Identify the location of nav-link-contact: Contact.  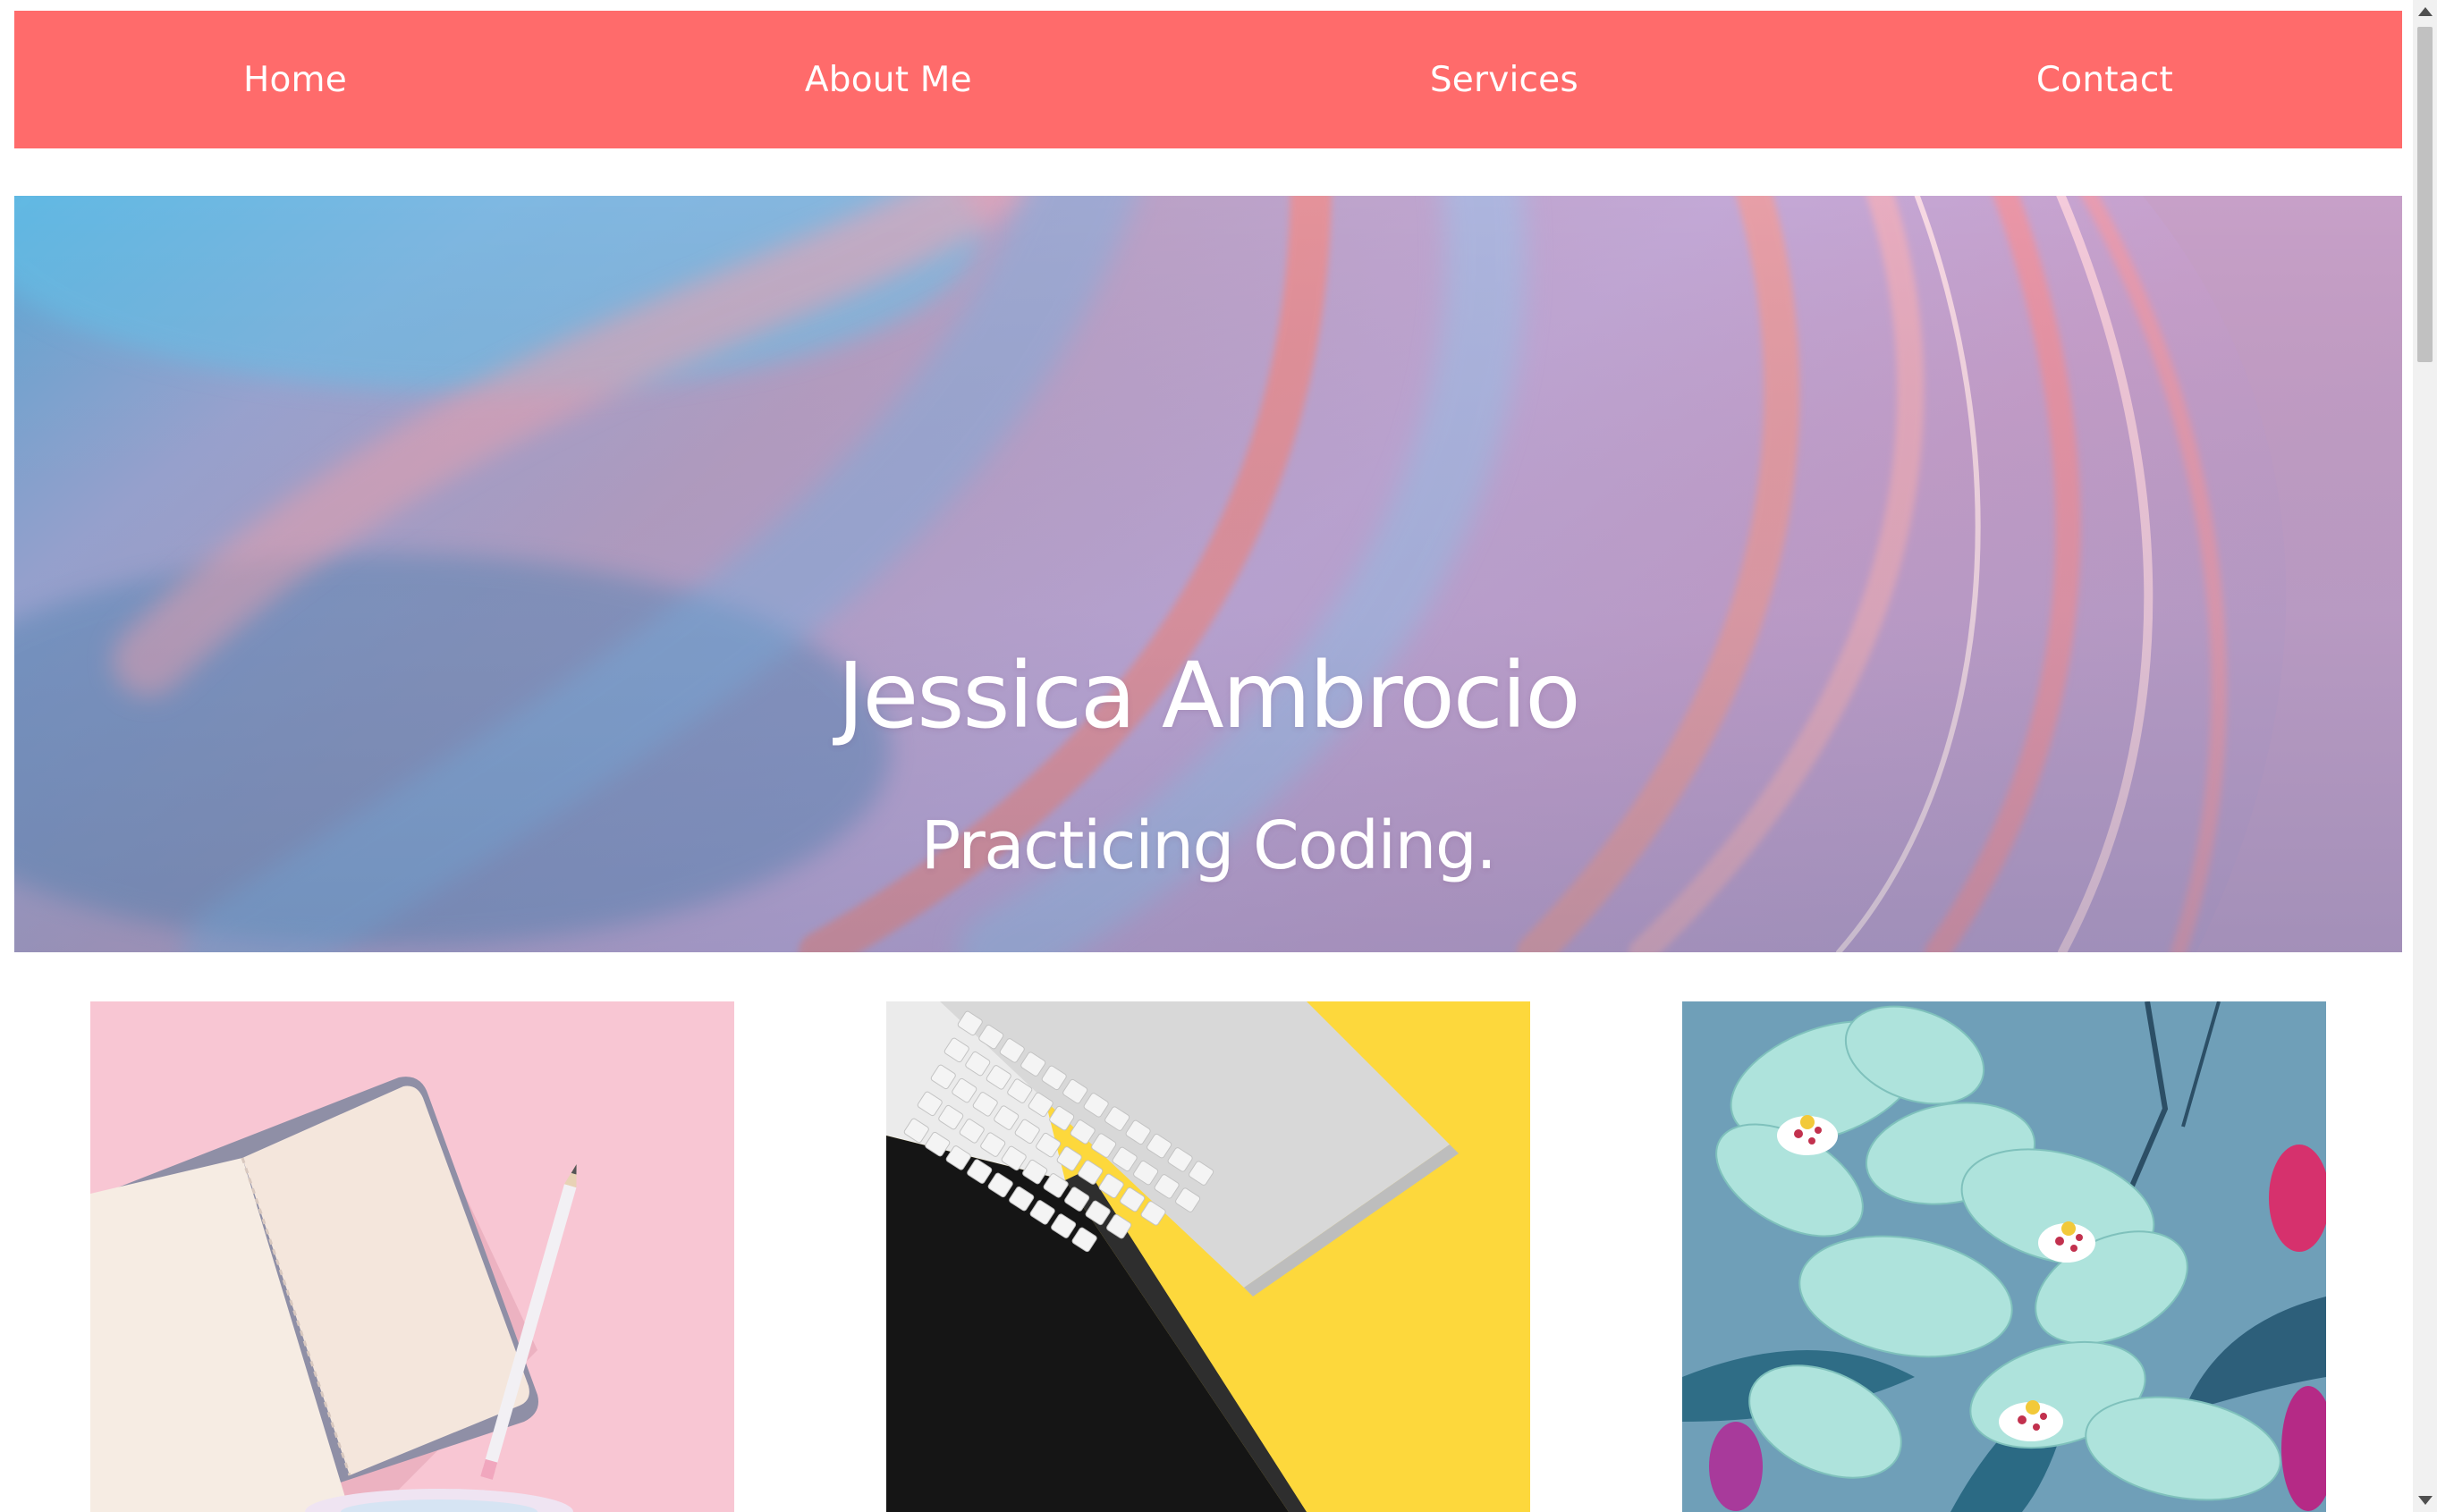
(2104, 80).